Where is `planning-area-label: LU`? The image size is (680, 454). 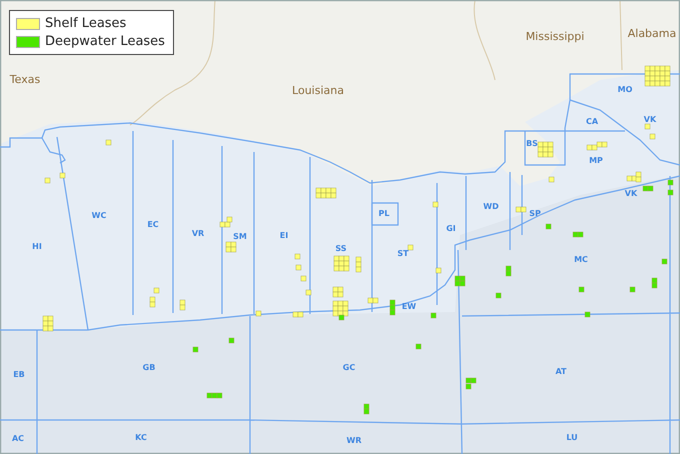 planning-area-label: LU is located at coordinates (572, 437).